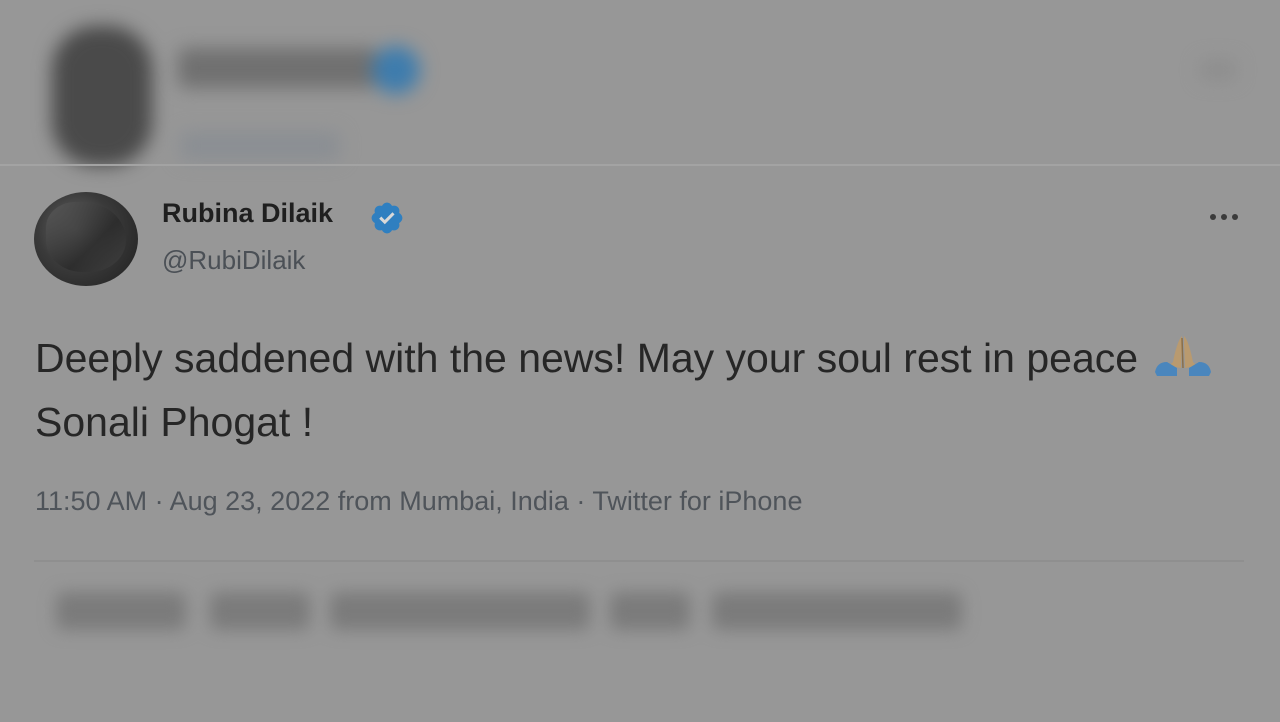 This screenshot has width=1280, height=722. I want to click on avatar, so click(86, 239).